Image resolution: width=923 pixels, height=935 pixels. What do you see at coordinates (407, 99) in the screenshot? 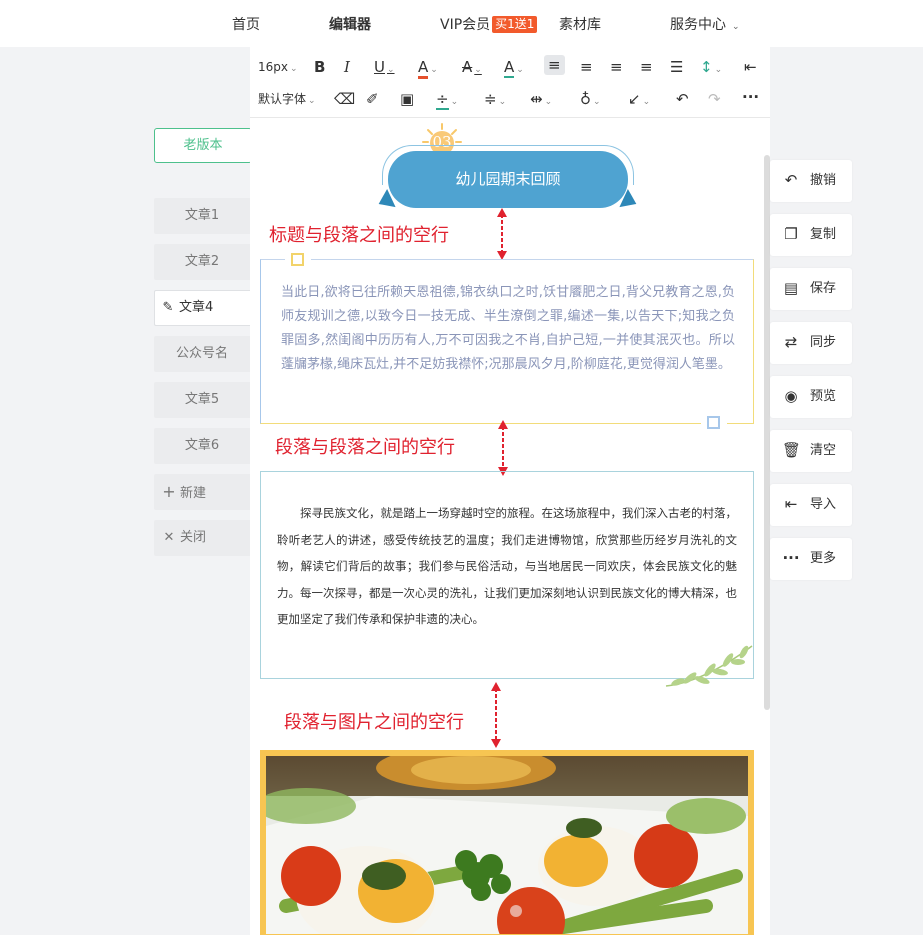
I see `image-icon: ▣` at bounding box center [407, 99].